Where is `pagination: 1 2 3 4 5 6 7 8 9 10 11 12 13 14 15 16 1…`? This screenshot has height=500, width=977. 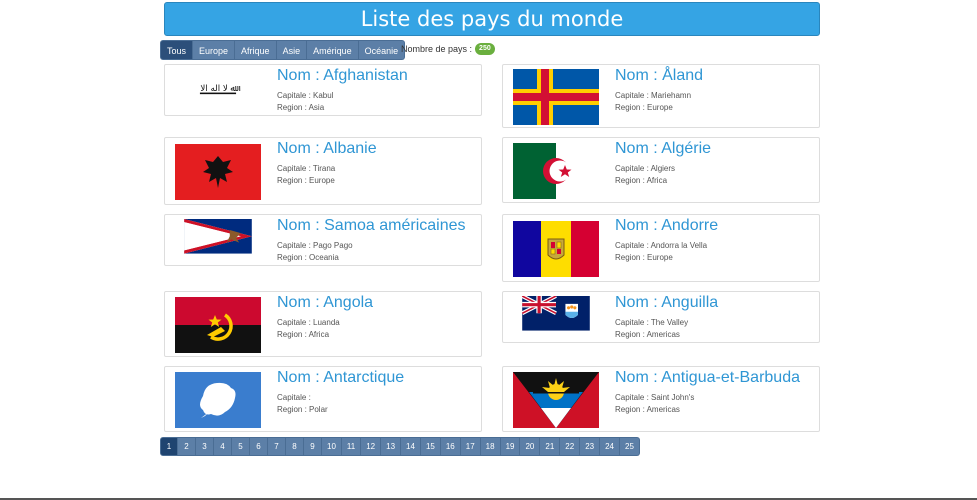
pagination: 1 2 3 4 5 6 7 8 9 10 11 12 13 14 15 16 1… is located at coordinates (400, 446).